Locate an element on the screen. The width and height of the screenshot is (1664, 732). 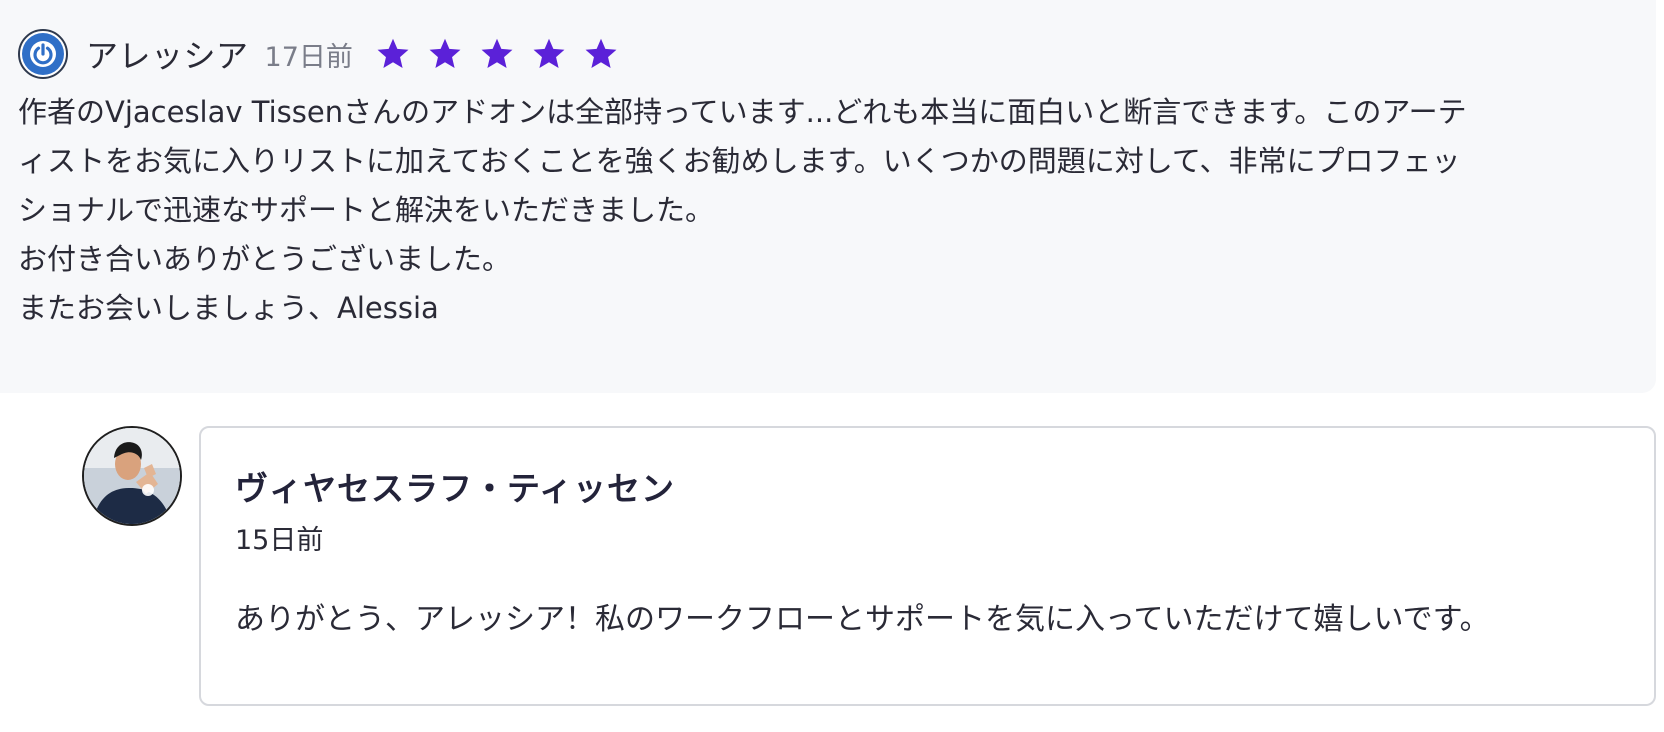
review-header: アレッシア 17日前 is located at coordinates (326, 54).